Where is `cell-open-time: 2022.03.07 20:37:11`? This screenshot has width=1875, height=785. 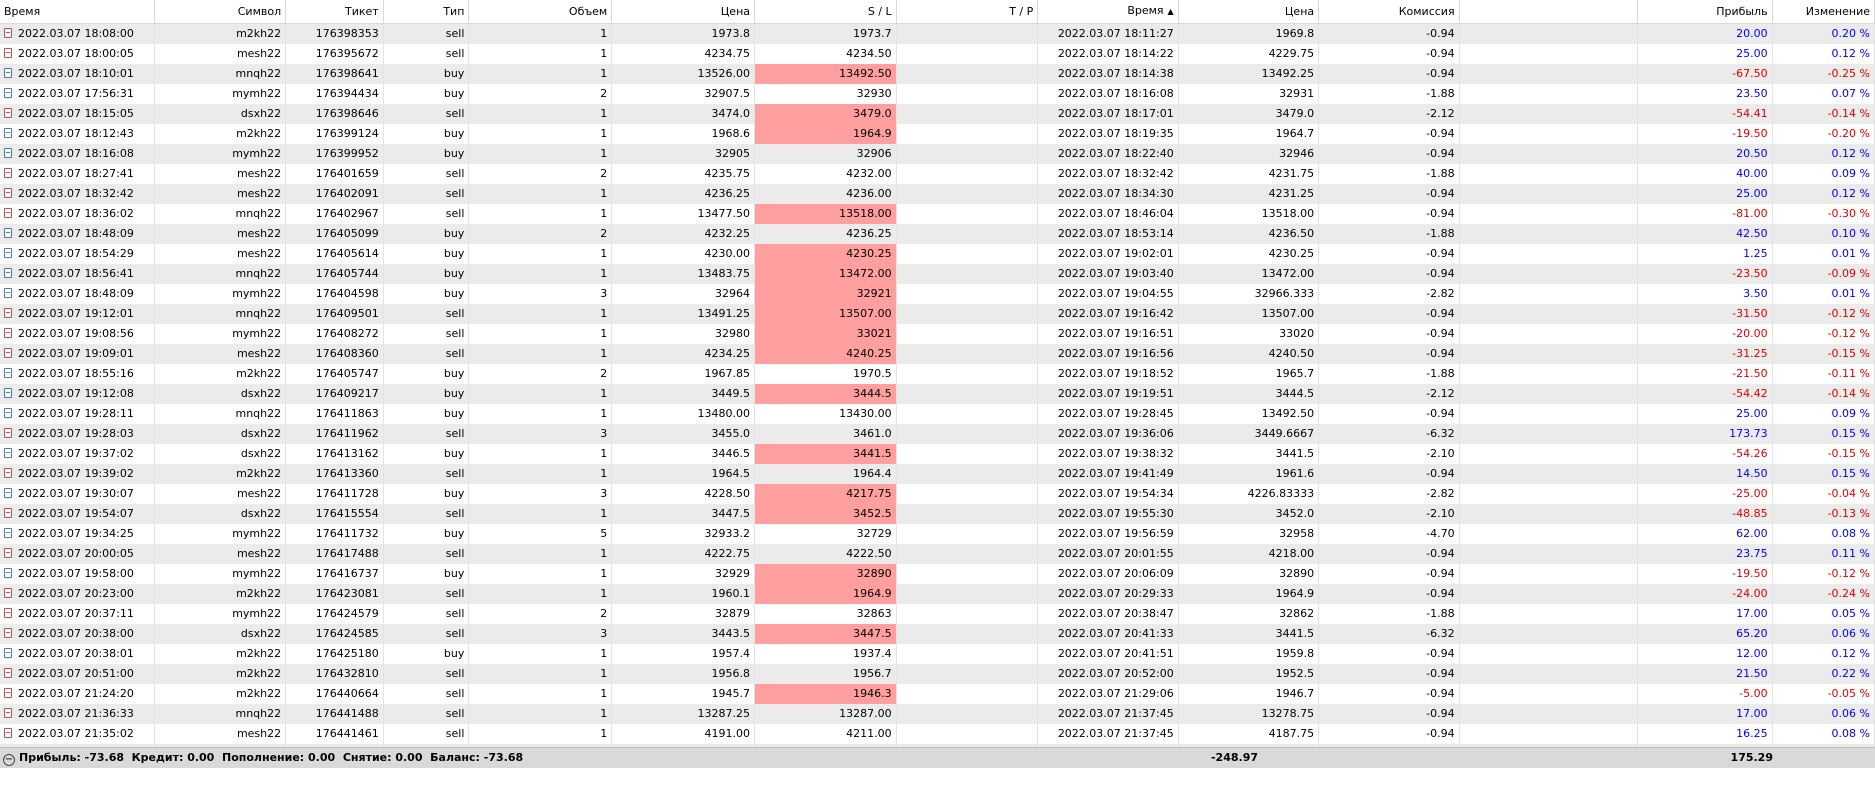
cell-open-time: 2022.03.07 20:37:11 is located at coordinates (78, 614).